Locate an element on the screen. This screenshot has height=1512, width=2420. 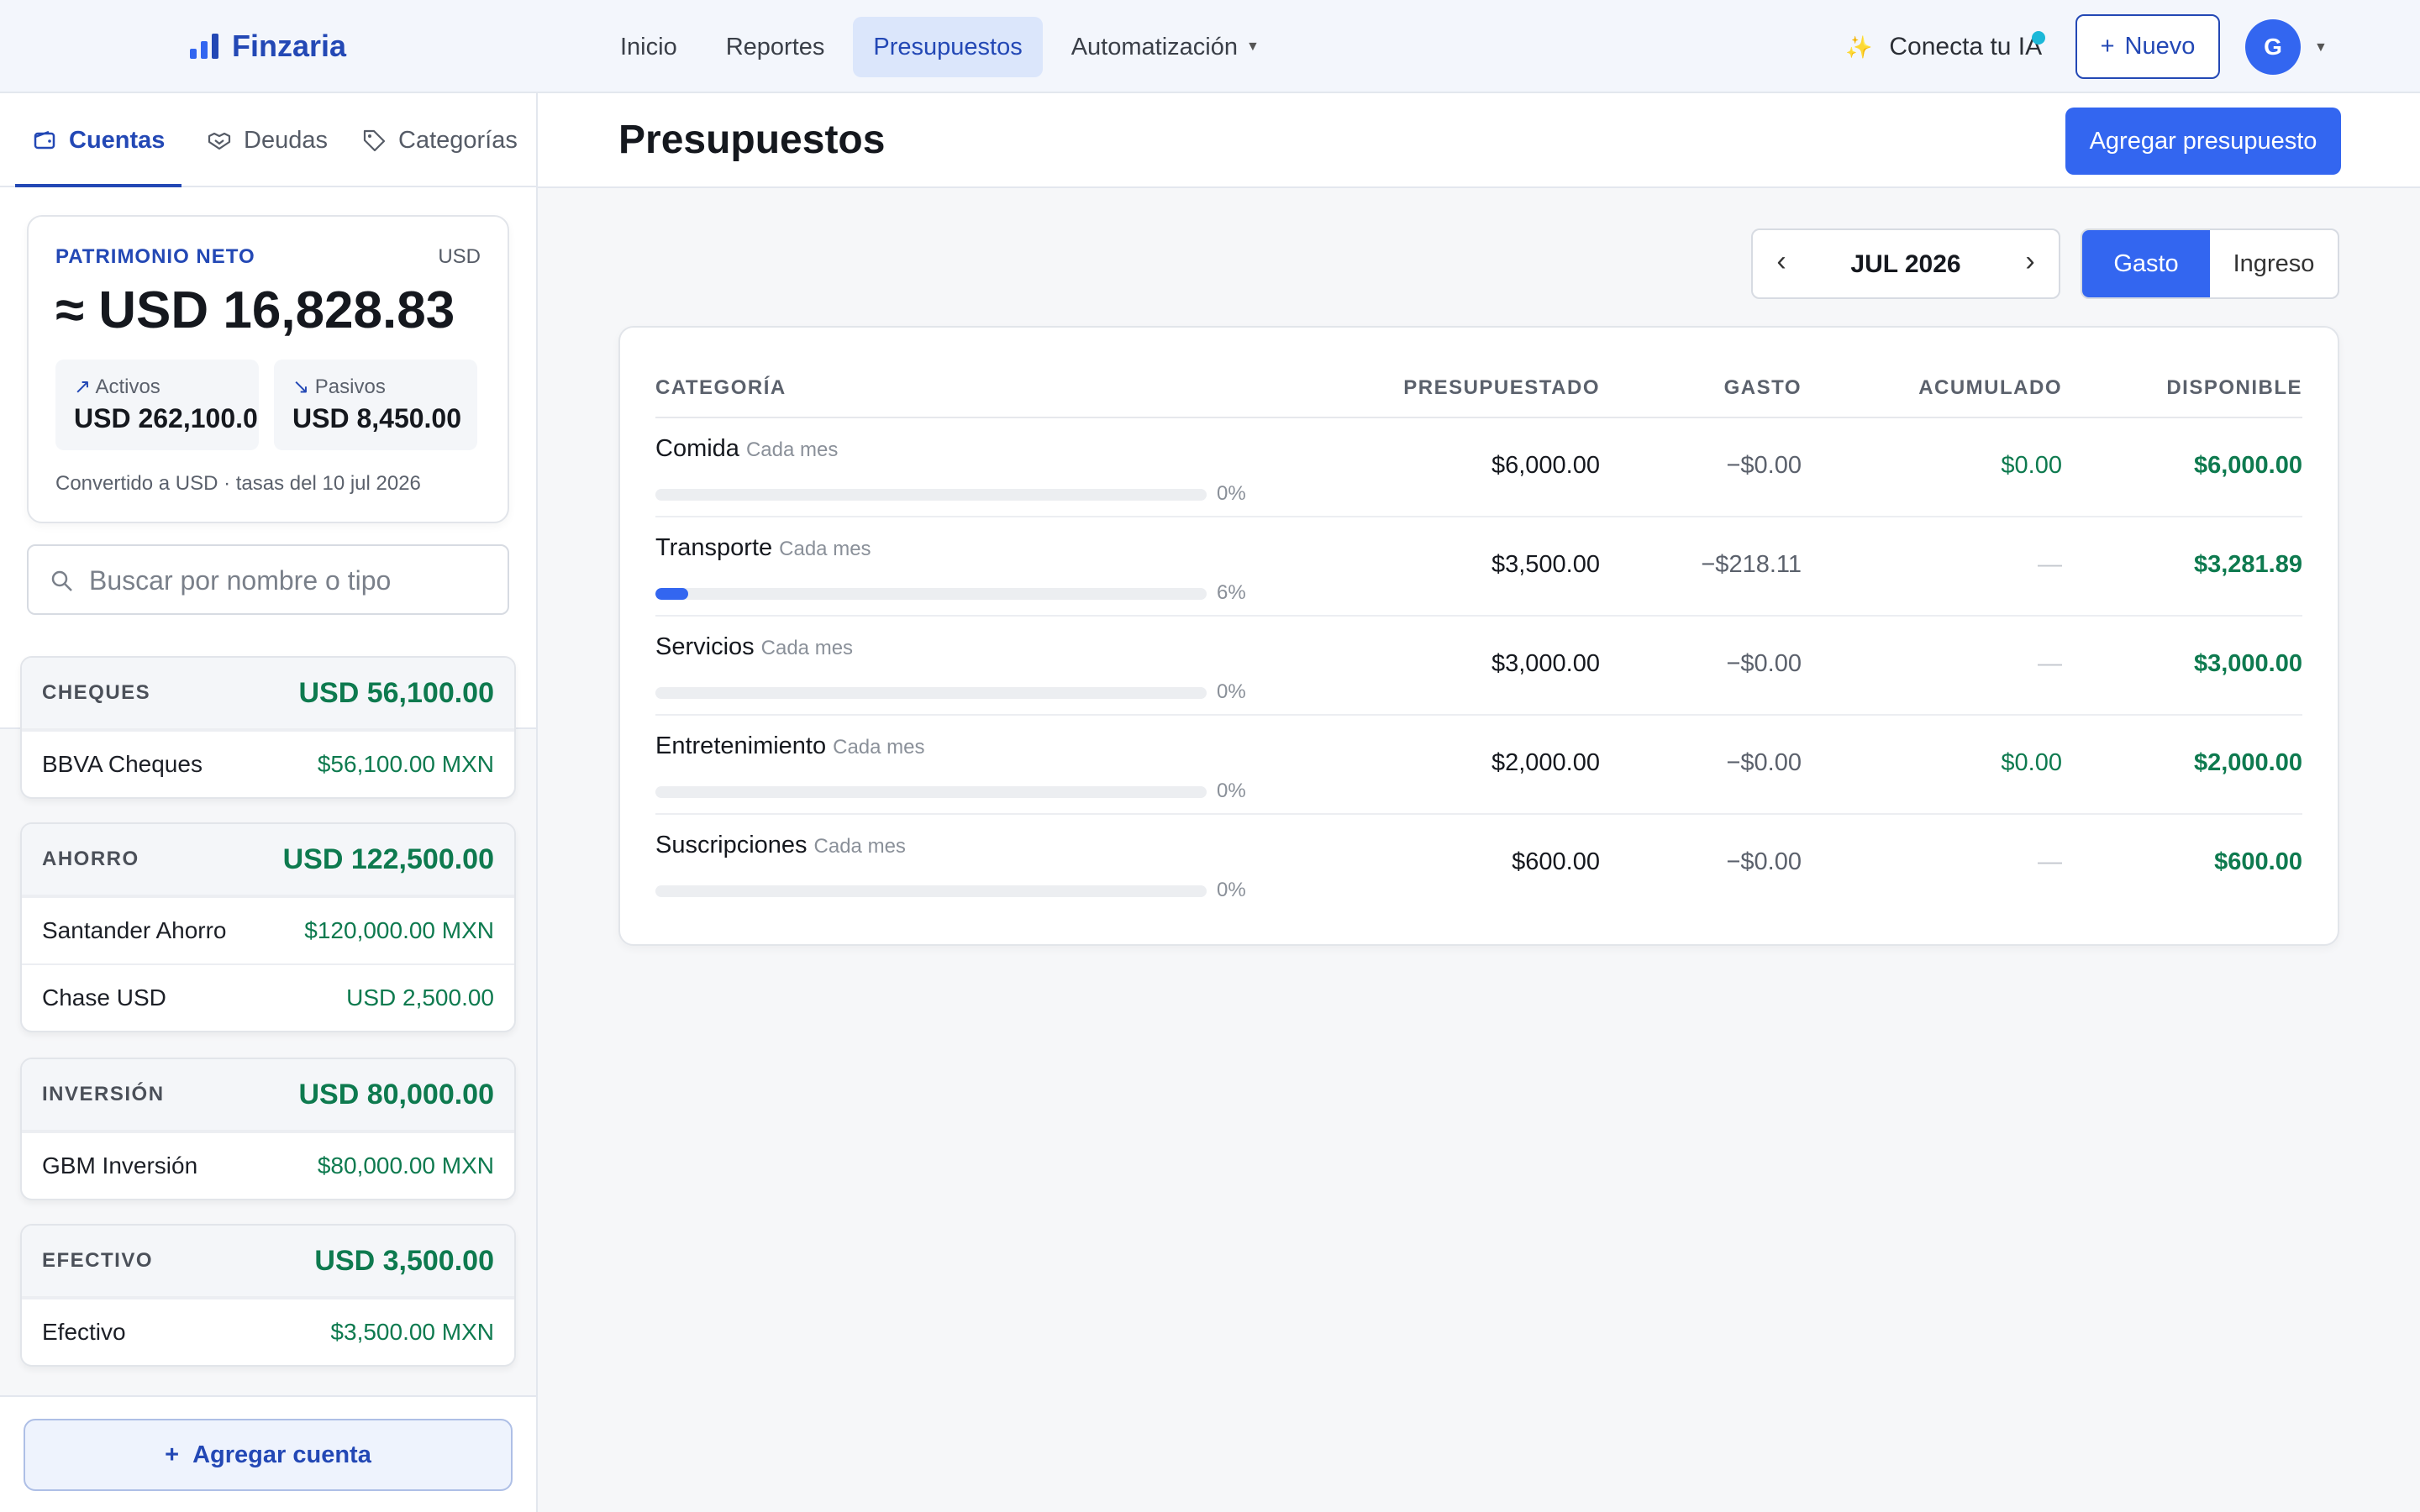
connect-ai-label: Conecta tu IA is located at coordinates (1966, 46).